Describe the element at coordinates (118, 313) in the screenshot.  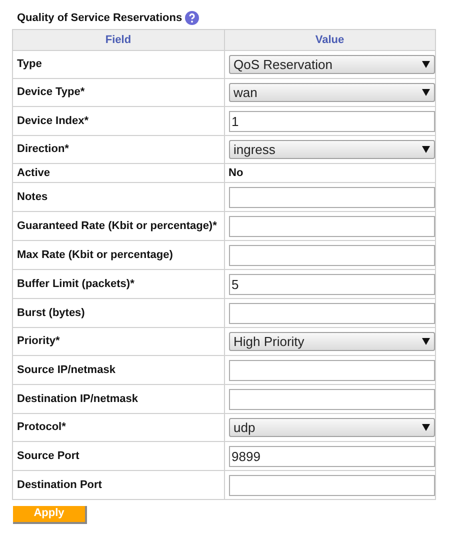
I see `field-label: Burst (bytes)` at that location.